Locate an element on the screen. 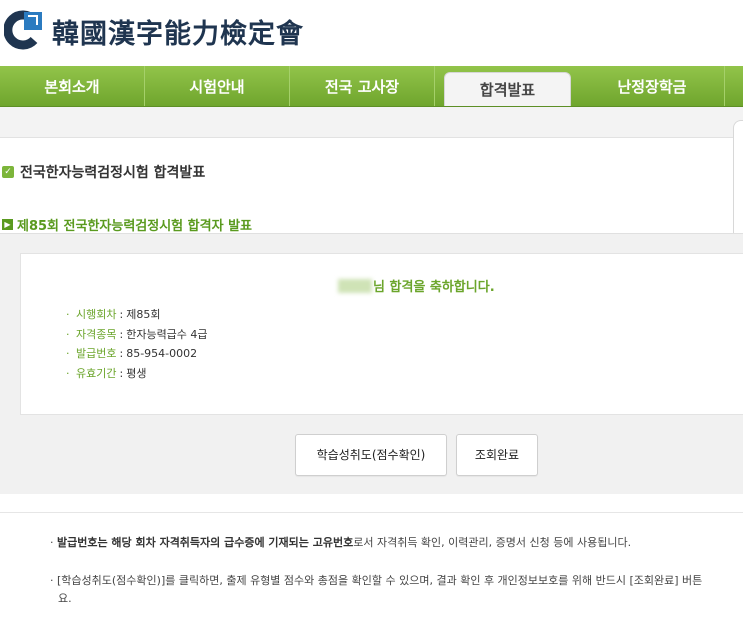 Image resolution: width=743 pixels, height=623 pixels. info-round-value: 제85회 is located at coordinates (143, 314).